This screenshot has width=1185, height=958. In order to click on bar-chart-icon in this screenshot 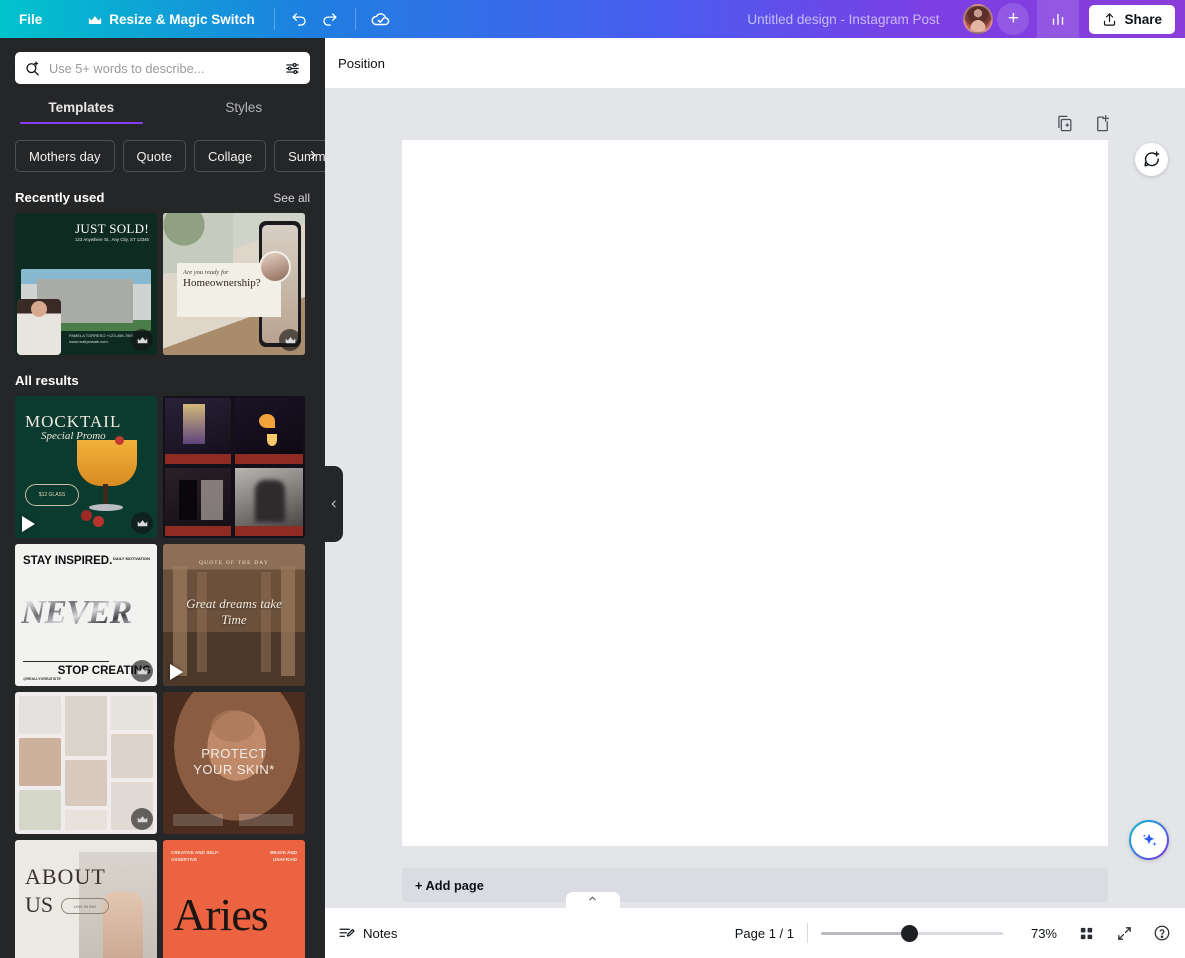, I will do `click(1058, 19)`.